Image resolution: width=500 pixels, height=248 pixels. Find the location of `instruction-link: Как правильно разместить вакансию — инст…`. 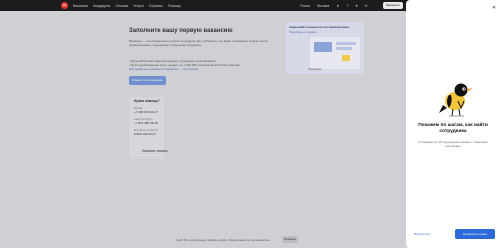

instruction-link: Как правильно разместить вакансию — инст… is located at coordinates (206, 69).